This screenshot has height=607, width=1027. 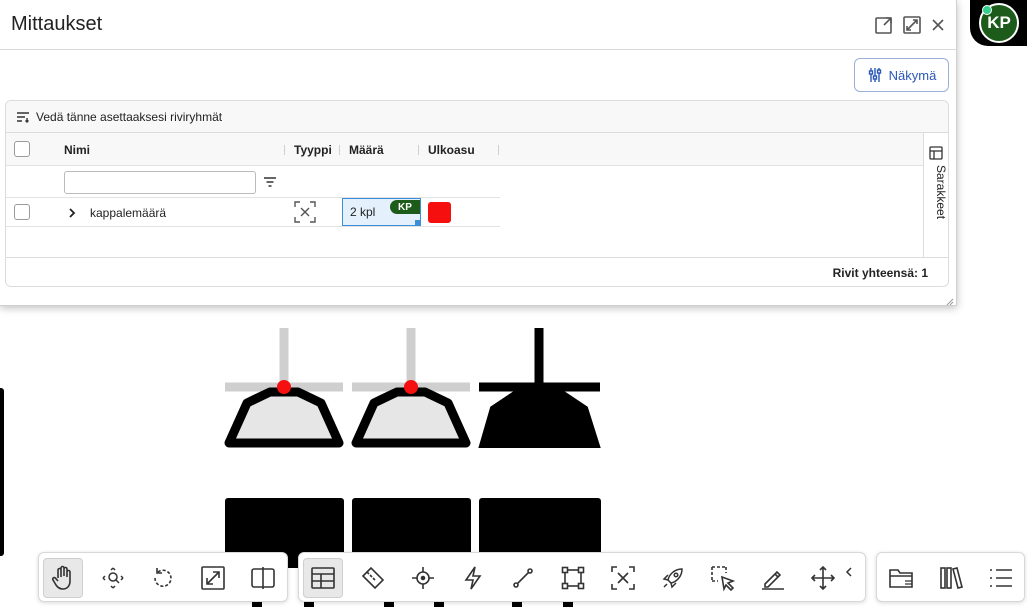 What do you see at coordinates (673, 578) in the screenshot?
I see `rocket-icon` at bounding box center [673, 578].